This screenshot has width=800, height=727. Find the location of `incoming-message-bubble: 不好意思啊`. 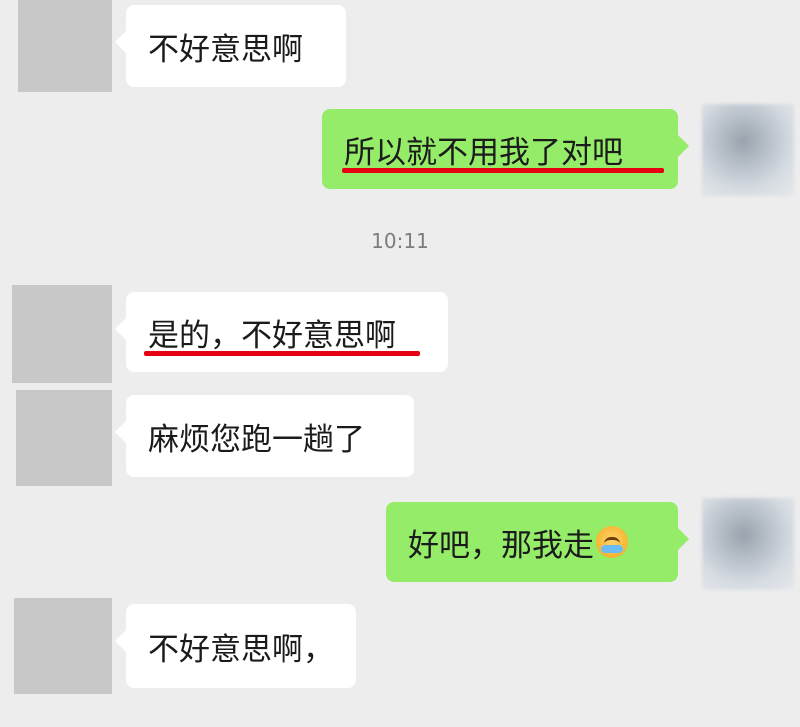

incoming-message-bubble: 不好意思啊 is located at coordinates (230, 46).